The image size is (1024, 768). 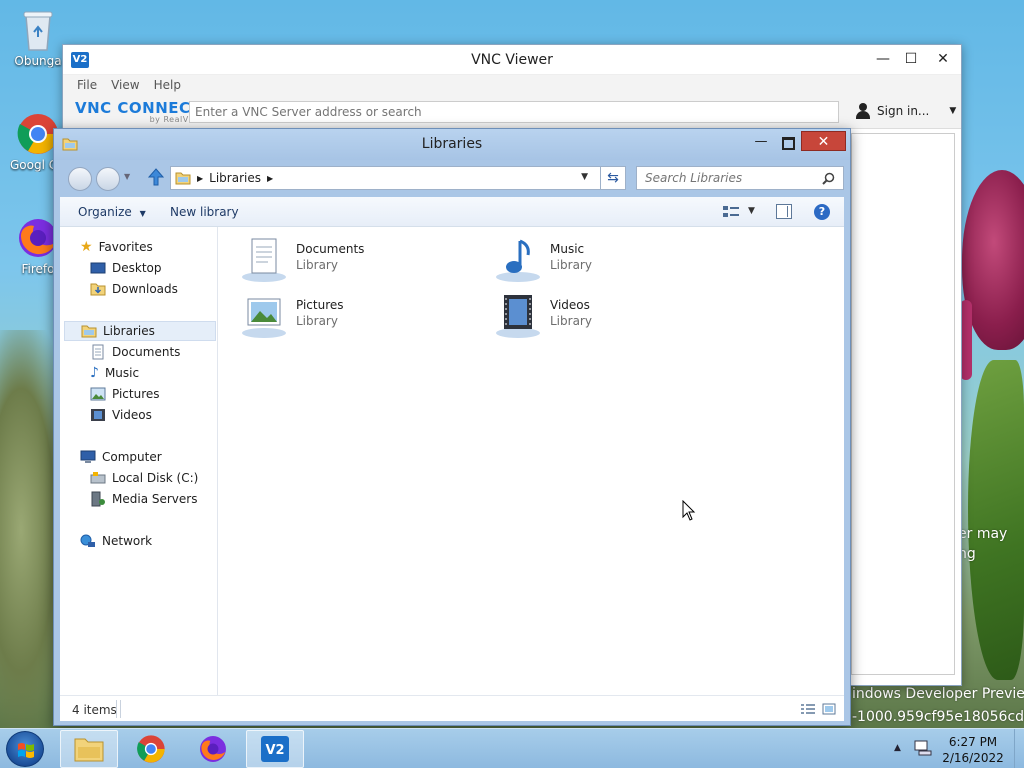 I want to click on taskbar-vnc-viewer-button: V2, so click(x=275, y=749).